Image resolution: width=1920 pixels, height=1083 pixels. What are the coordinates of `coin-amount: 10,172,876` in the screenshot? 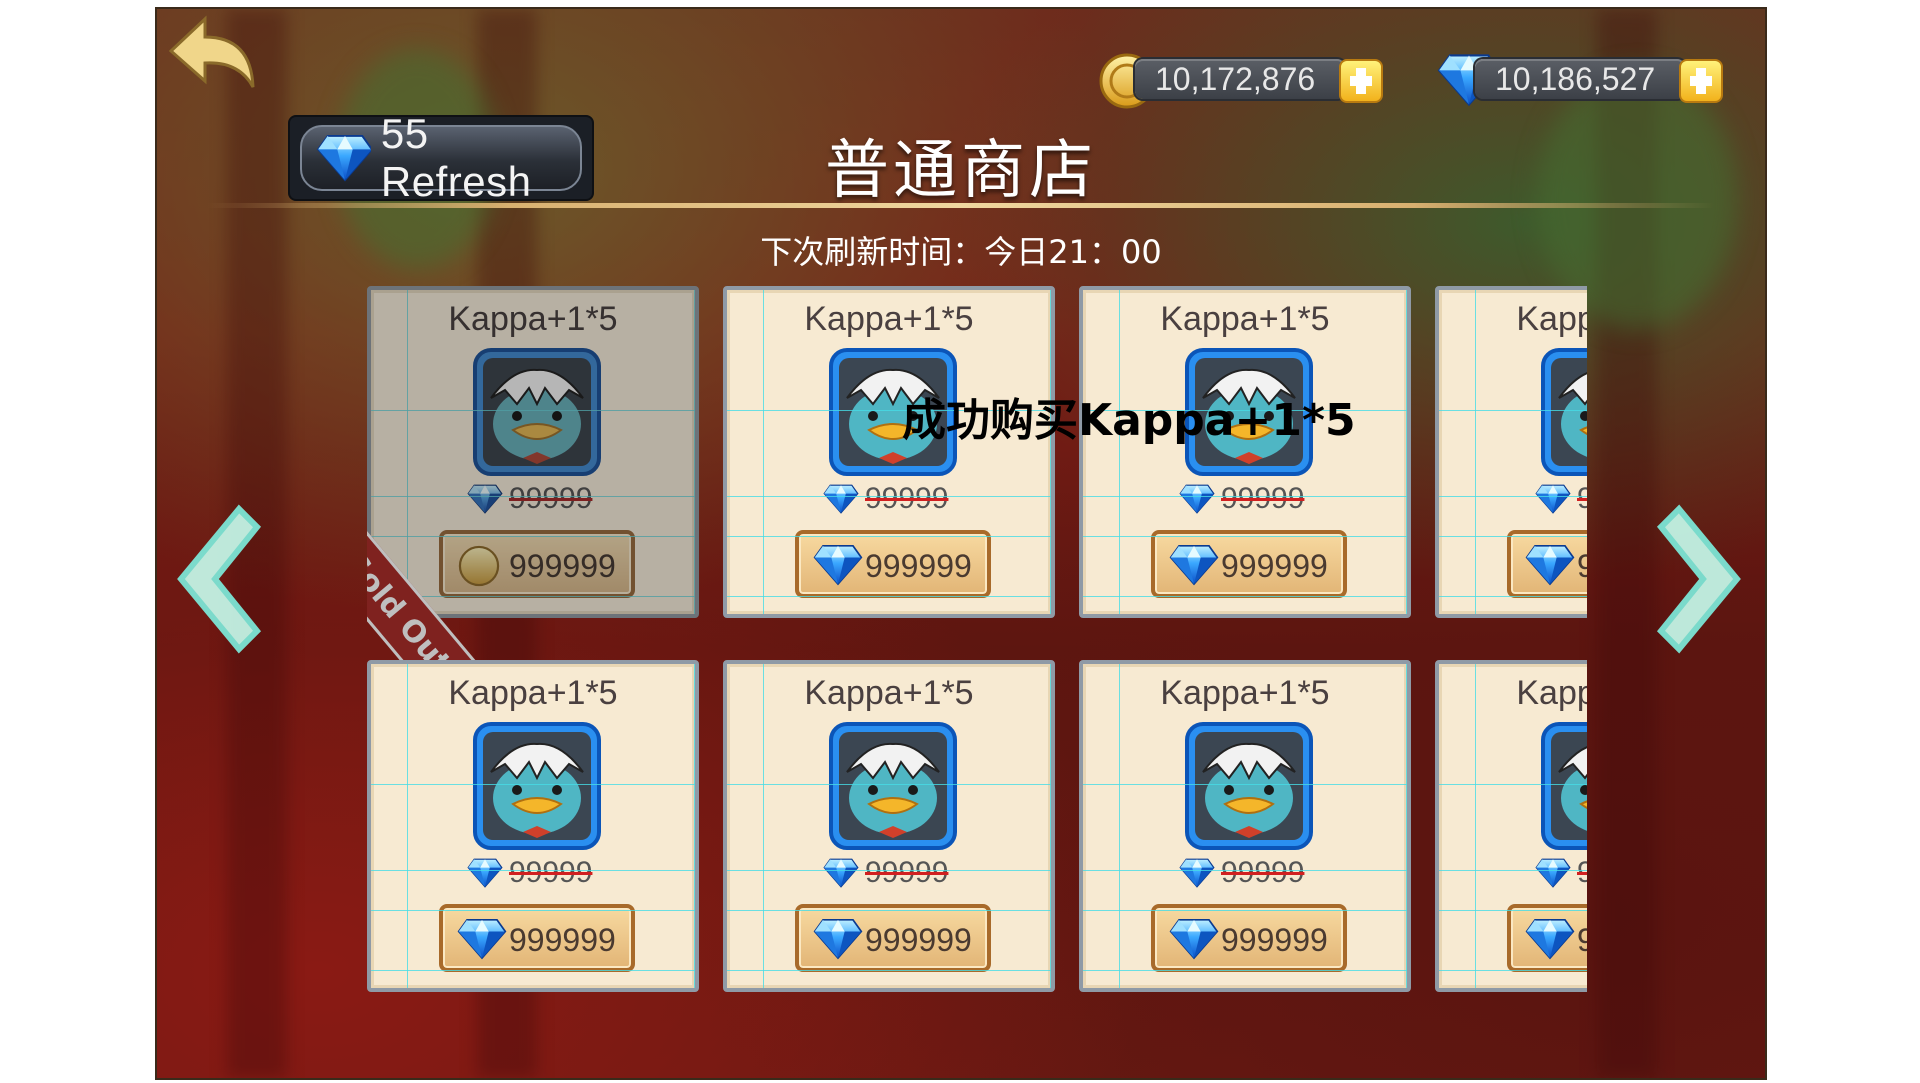 It's located at (1235, 79).